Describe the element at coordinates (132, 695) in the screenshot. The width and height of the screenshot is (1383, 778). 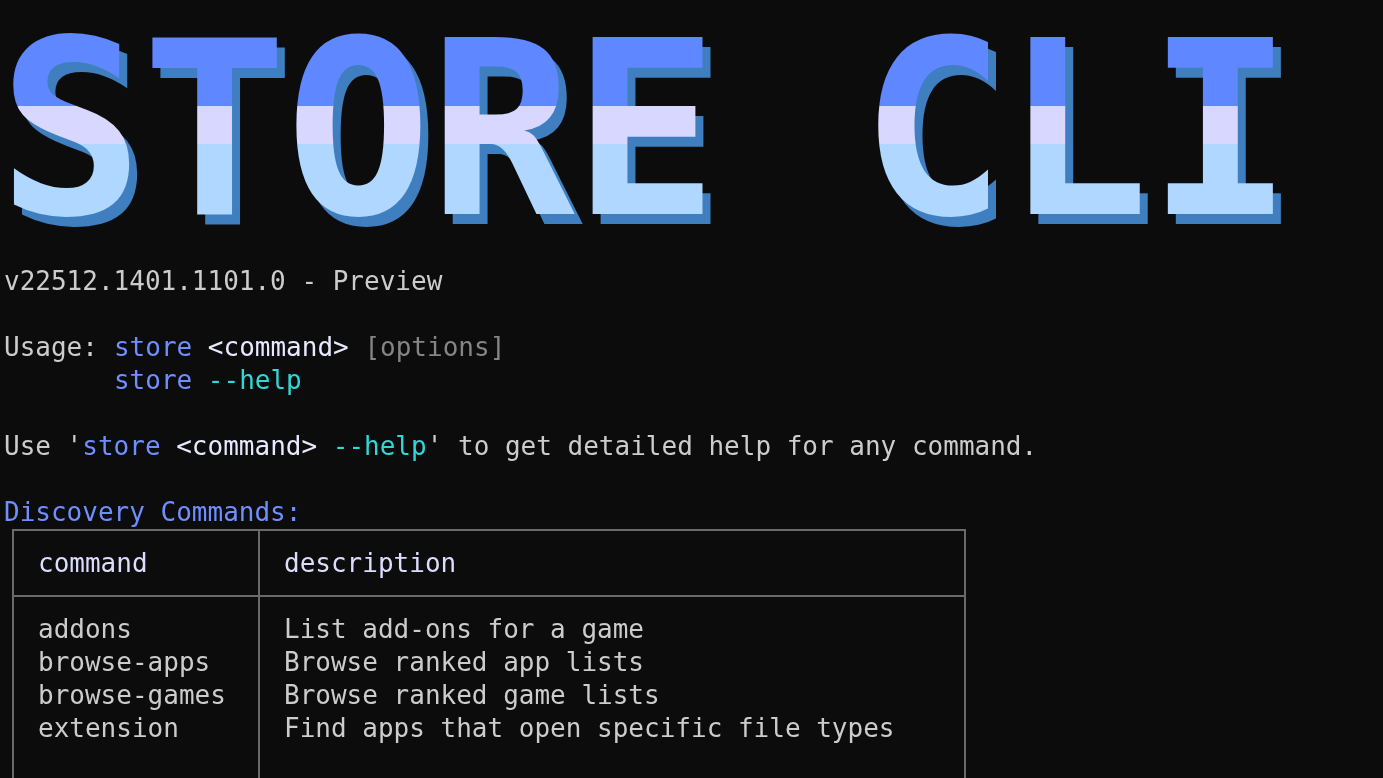
I see `command-cell: browse-games` at that location.